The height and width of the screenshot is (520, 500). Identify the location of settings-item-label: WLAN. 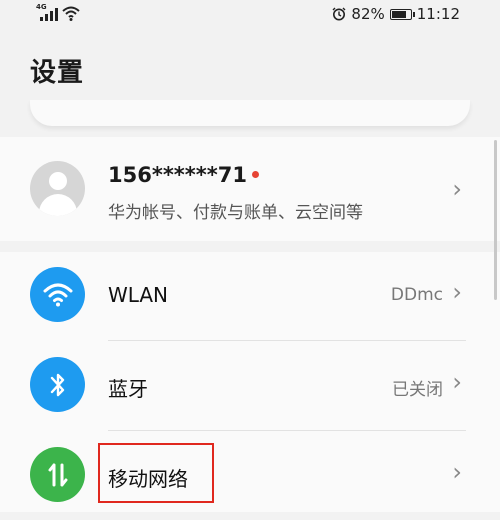
(138, 295).